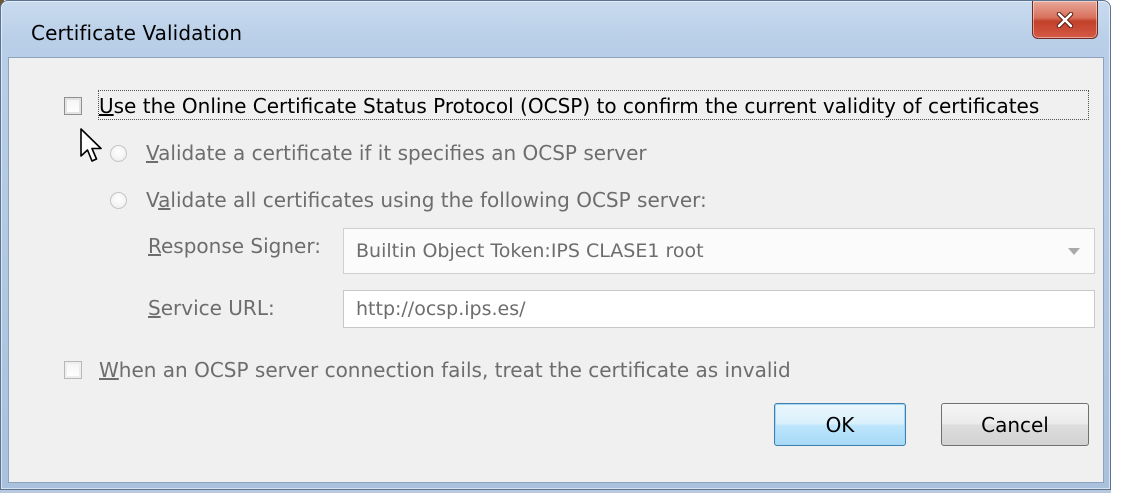 This screenshot has width=1129, height=493. Describe the element at coordinates (217, 308) in the screenshot. I see `service-url-label-rest: ervice URL:` at that location.